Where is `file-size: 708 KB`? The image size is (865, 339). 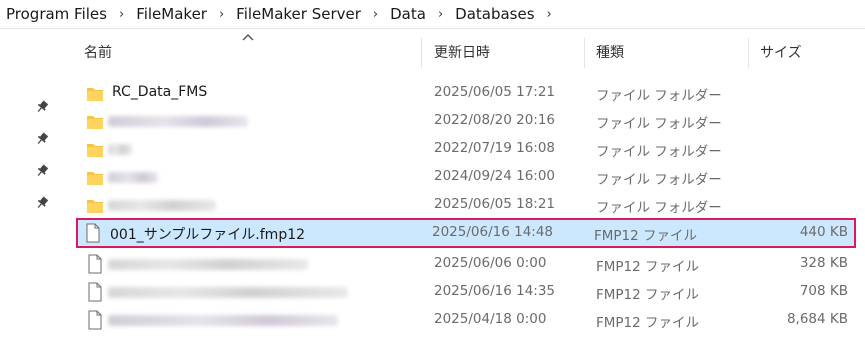 file-size: 708 KB is located at coordinates (823, 291).